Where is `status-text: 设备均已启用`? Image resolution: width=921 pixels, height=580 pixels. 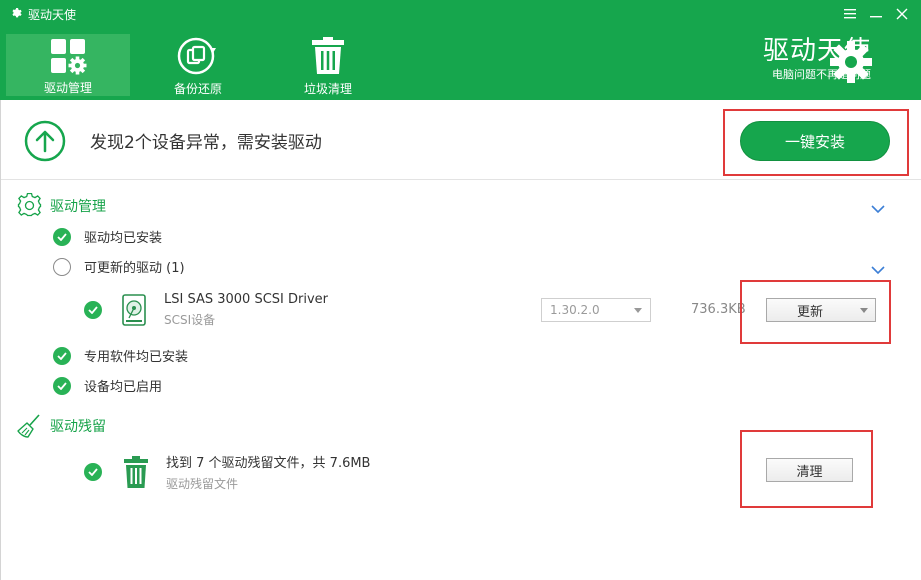
status-text: 设备均已启用 is located at coordinates (123, 387).